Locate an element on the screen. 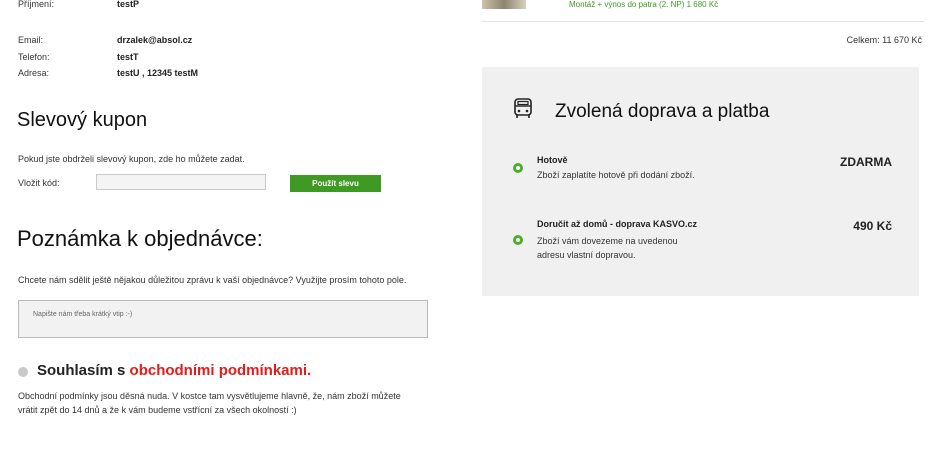 The image size is (940, 475). terms-checkbox is located at coordinates (23, 372).